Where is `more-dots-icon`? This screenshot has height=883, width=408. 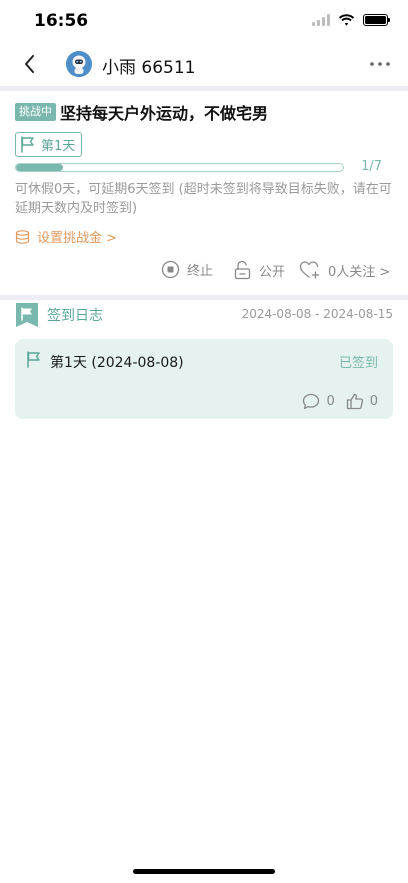 more-dots-icon is located at coordinates (380, 64).